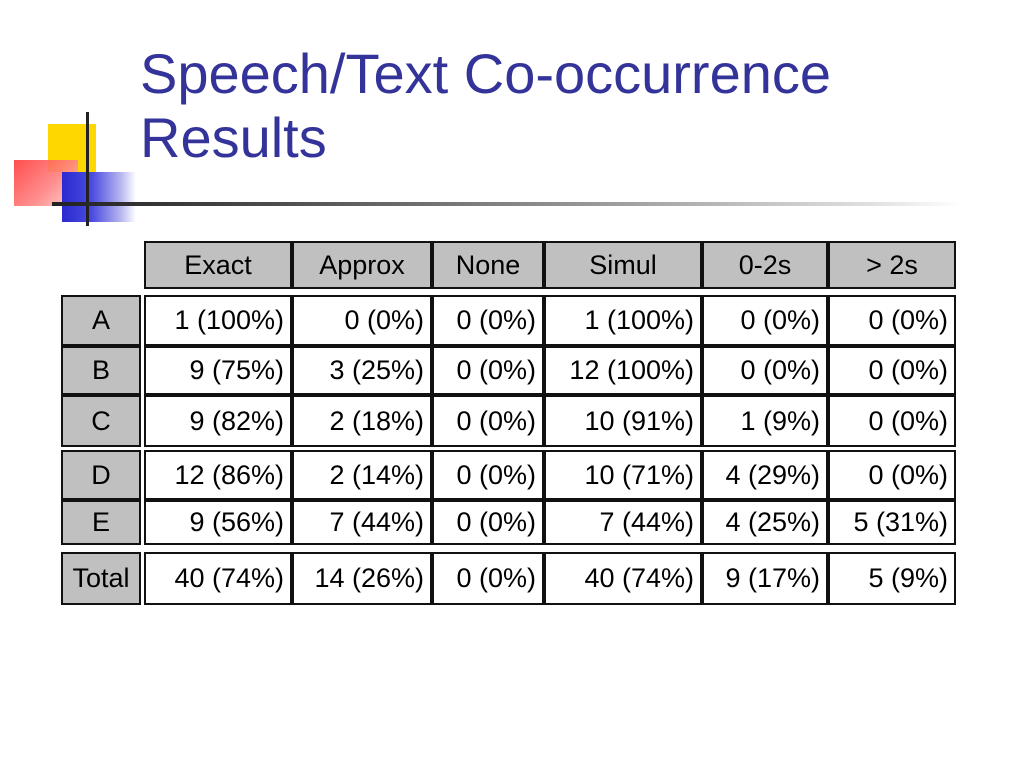  Describe the element at coordinates (488, 265) in the screenshot. I see `column-header: None` at that location.